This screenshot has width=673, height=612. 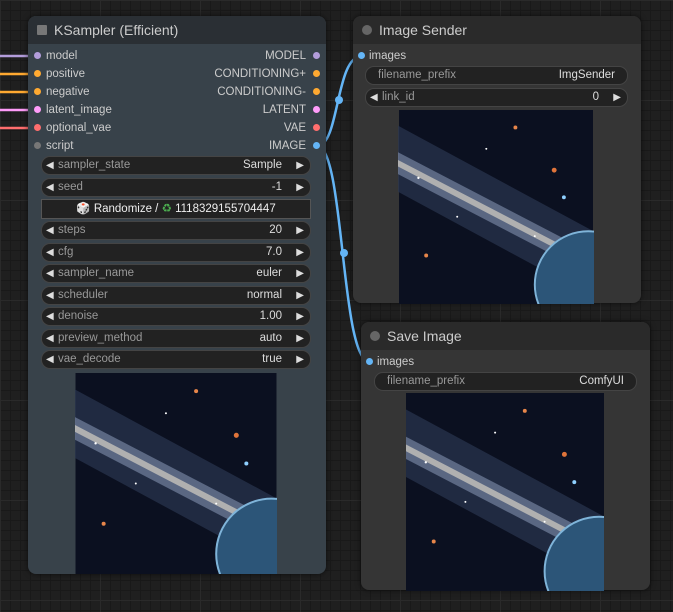 I want to click on filename-prefix-field: filename_prefix ImgSender, so click(x=496, y=75).